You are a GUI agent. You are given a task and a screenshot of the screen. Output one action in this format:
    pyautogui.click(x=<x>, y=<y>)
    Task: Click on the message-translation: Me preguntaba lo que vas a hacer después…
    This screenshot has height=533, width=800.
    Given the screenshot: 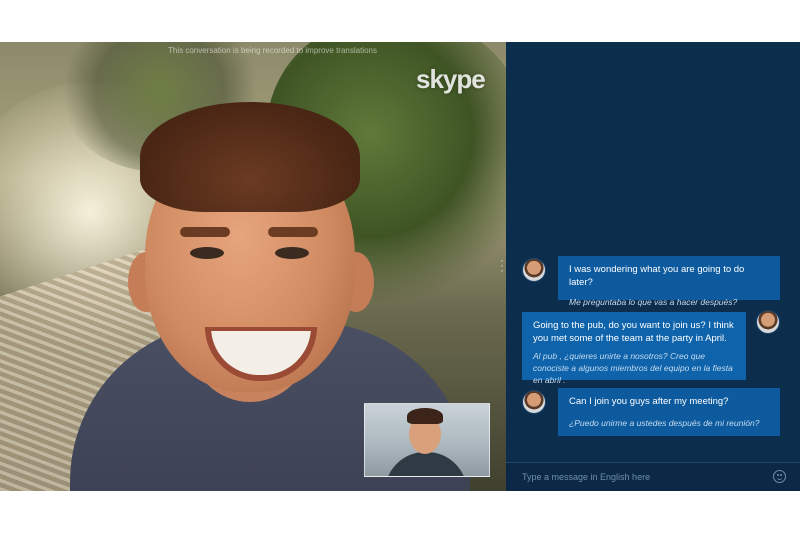 What is the action you would take?
    pyautogui.click(x=653, y=302)
    